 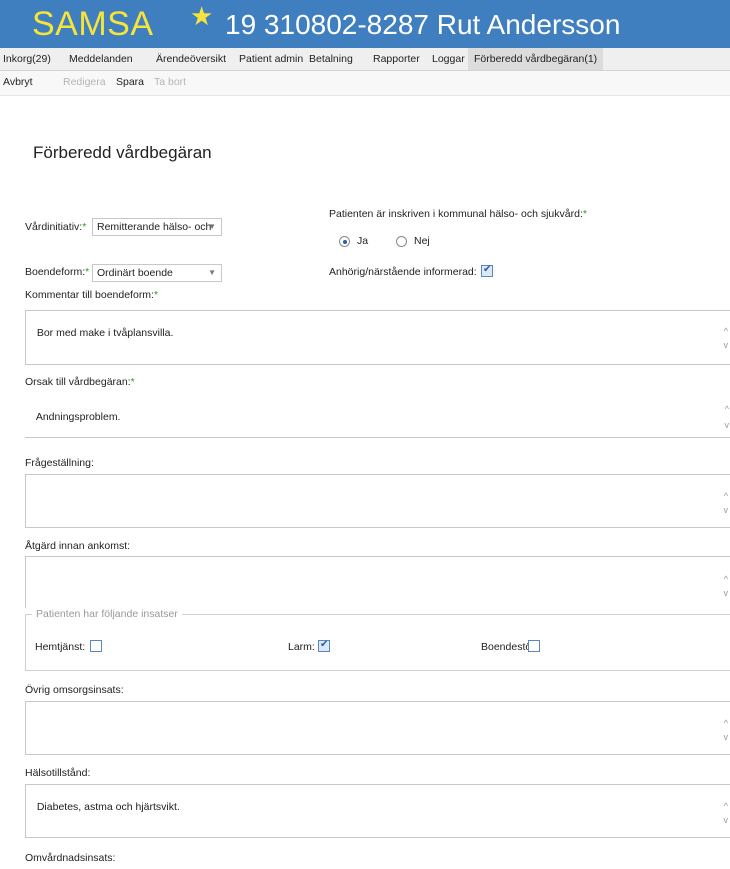 What do you see at coordinates (80, 382) in the screenshot?
I see `orsak-label: Orsak till vårdbegäran:*` at bounding box center [80, 382].